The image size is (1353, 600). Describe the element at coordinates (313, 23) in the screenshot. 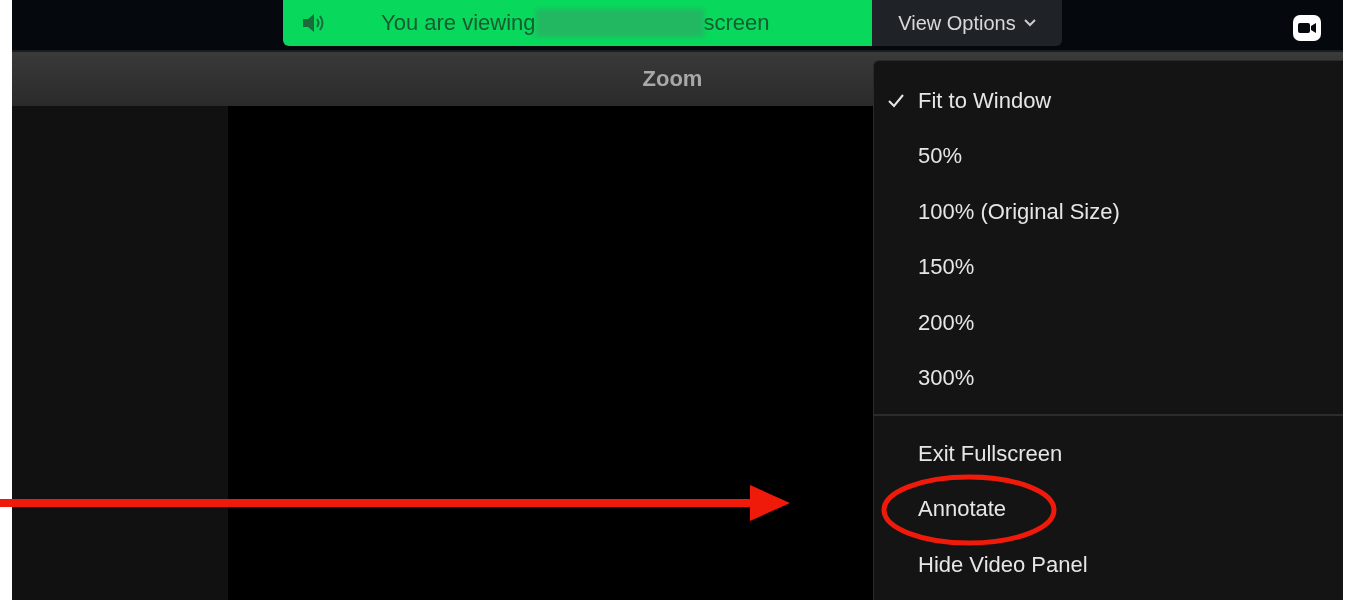

I see `speaker-icon` at that location.